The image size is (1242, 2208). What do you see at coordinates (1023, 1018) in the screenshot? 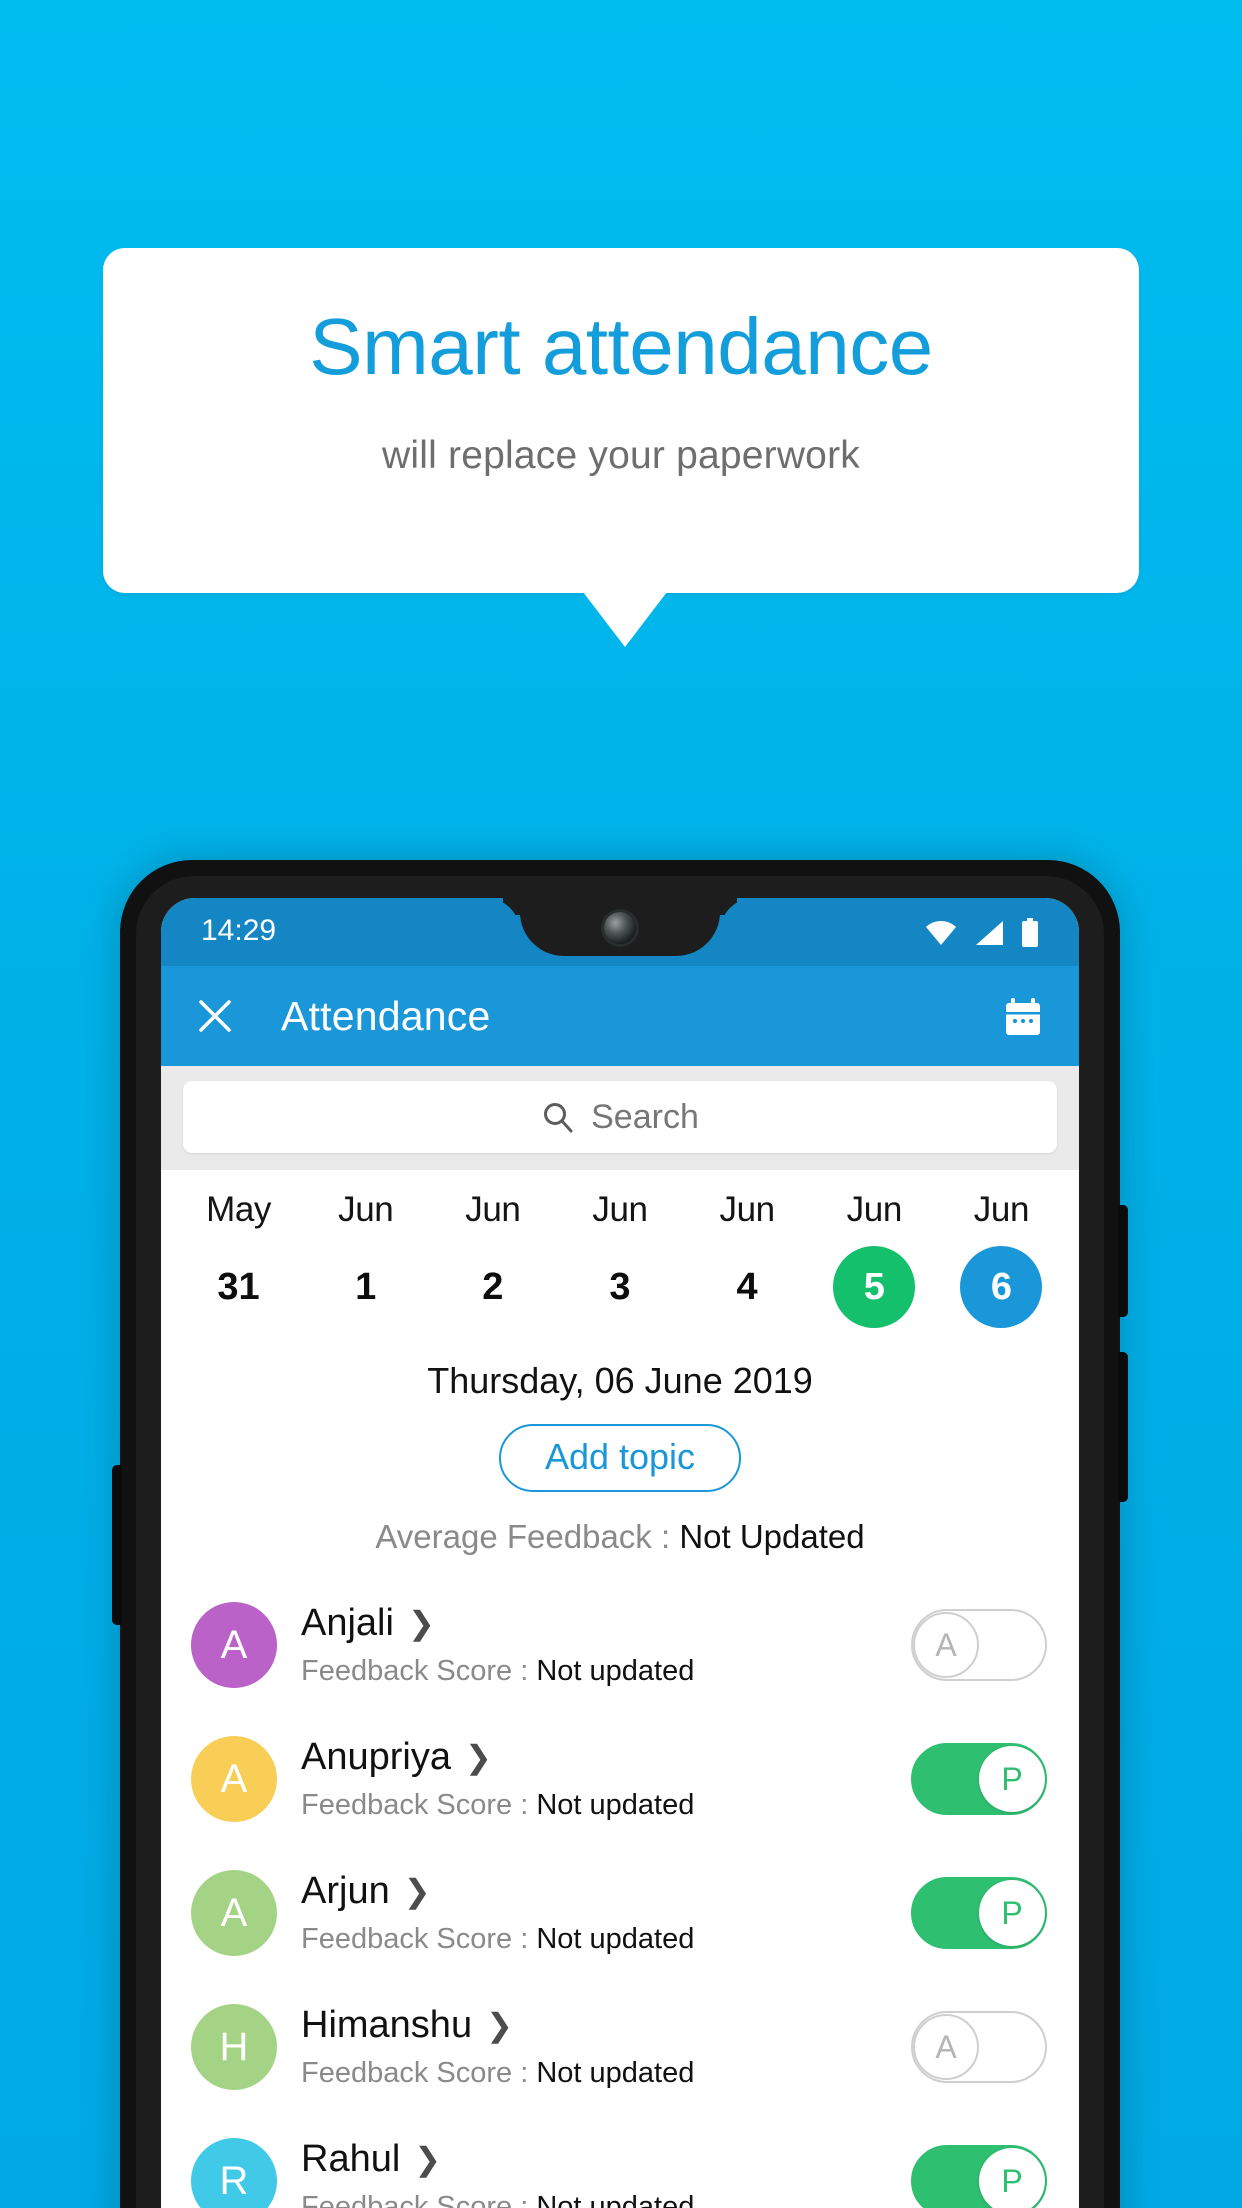
I see `calendar-icon` at bounding box center [1023, 1018].